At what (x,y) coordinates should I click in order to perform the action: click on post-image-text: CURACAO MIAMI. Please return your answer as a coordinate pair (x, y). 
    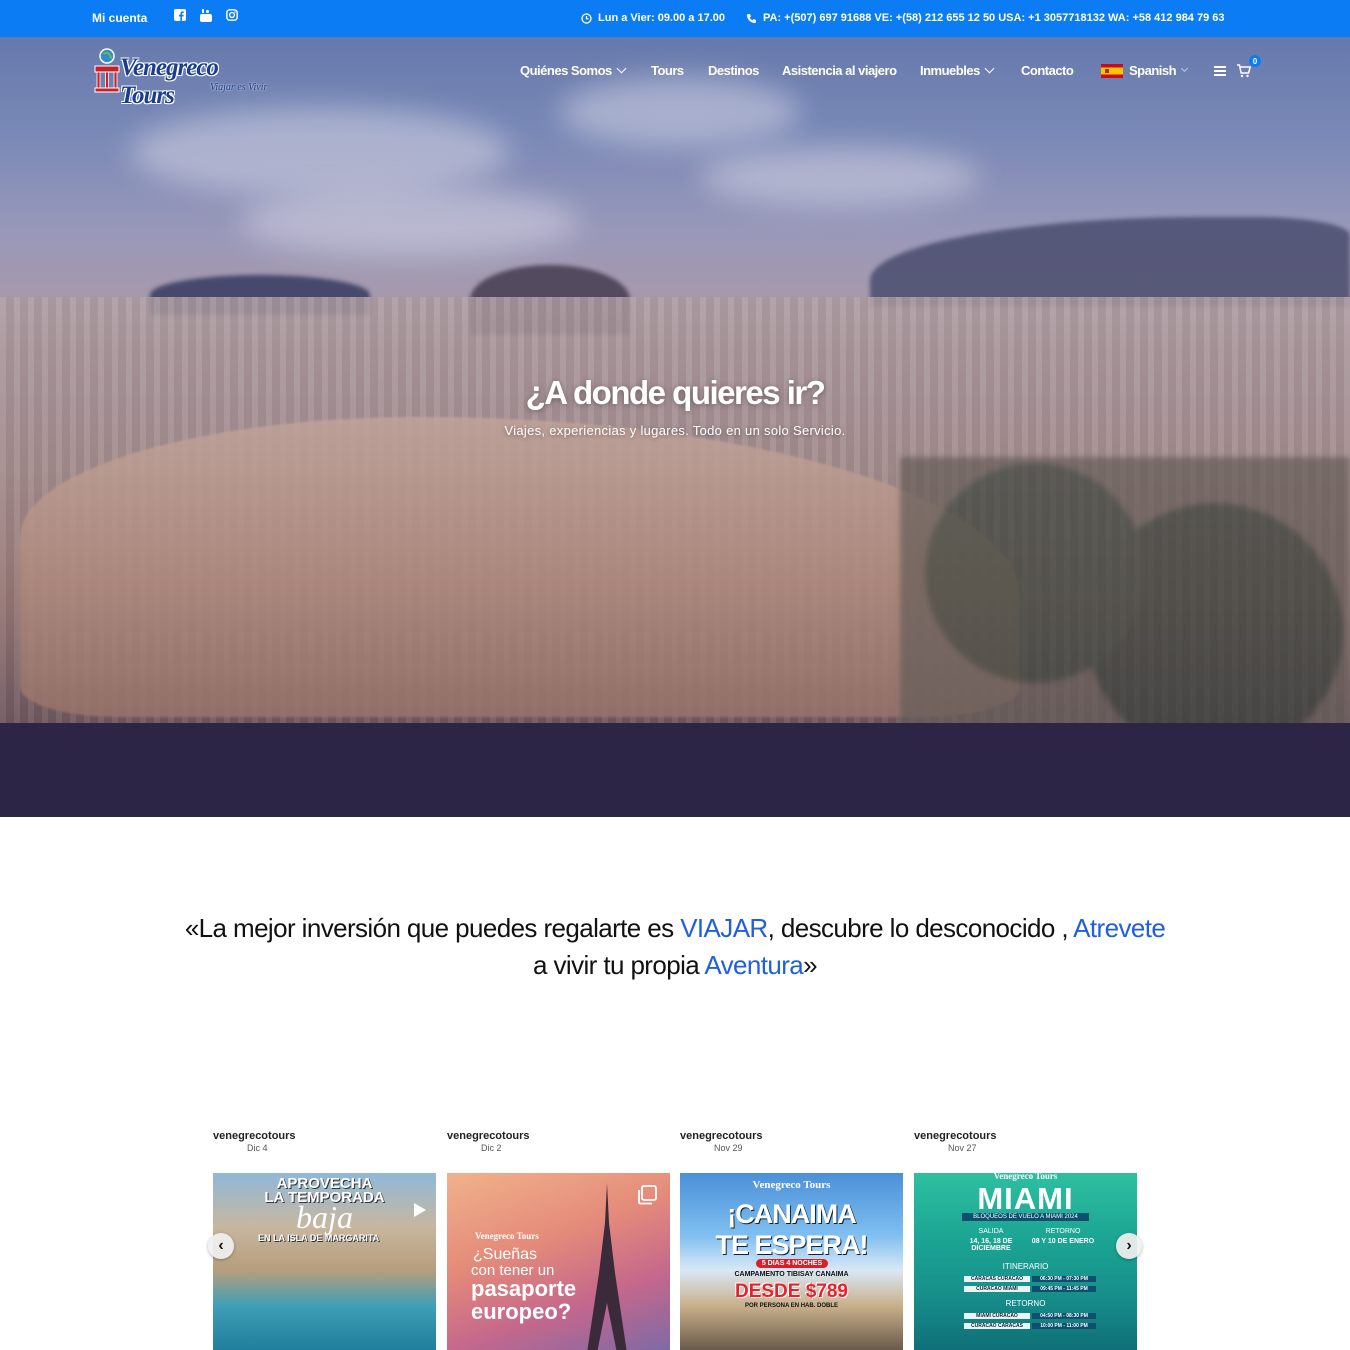
    Looking at the image, I should click on (997, 1289).